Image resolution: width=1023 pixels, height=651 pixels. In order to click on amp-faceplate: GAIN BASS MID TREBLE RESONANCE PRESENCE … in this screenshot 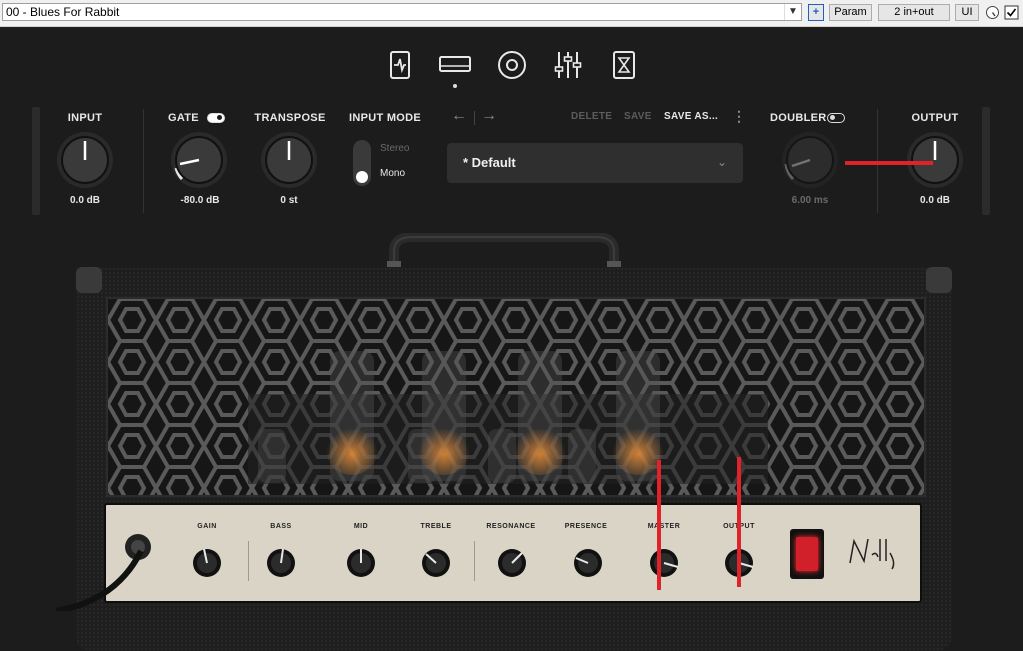, I will do `click(488, 557)`.